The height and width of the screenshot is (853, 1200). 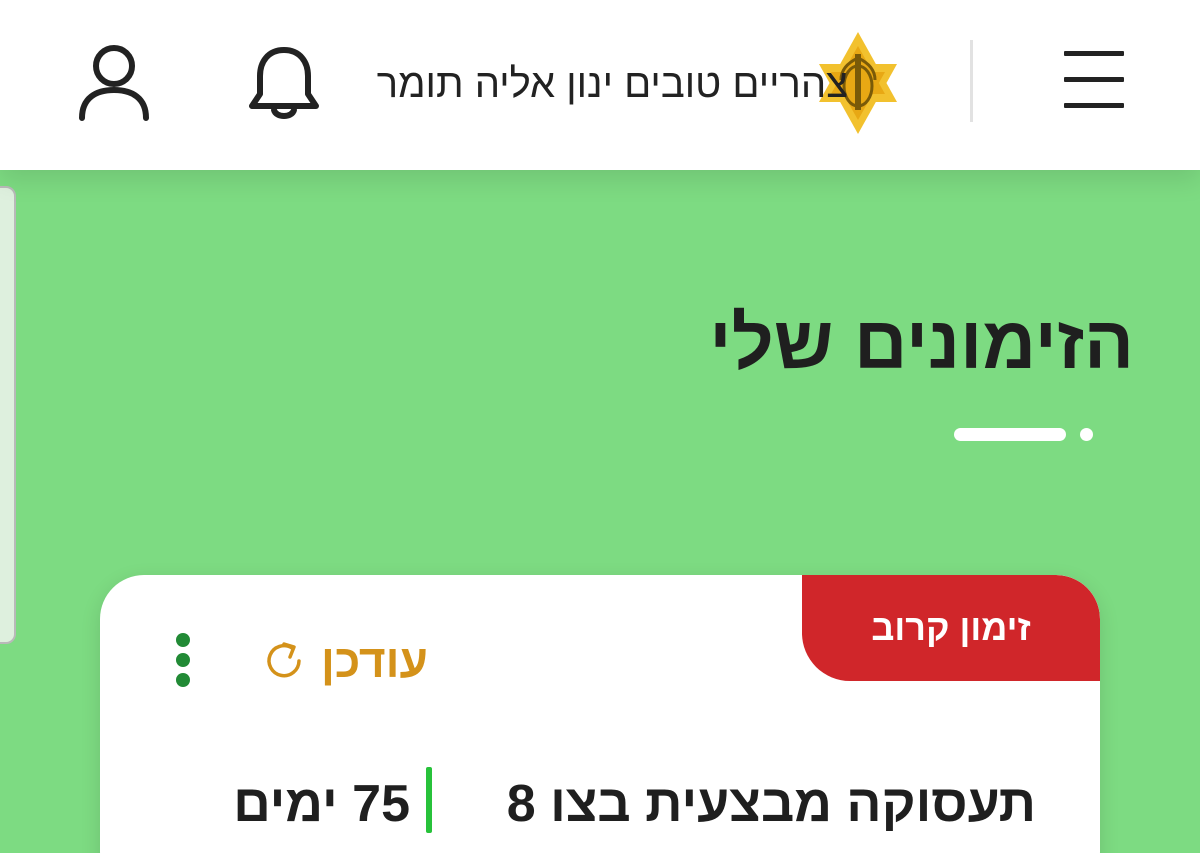 I want to click on page-title: הזימונים שלי, so click(x=921, y=342).